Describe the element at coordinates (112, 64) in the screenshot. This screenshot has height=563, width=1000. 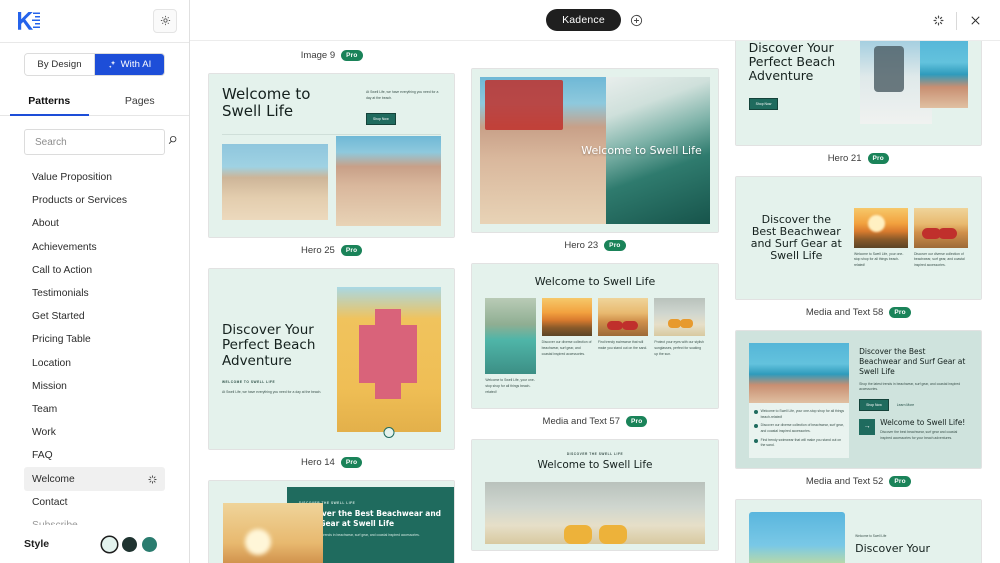
I see `sparkle-icon` at that location.